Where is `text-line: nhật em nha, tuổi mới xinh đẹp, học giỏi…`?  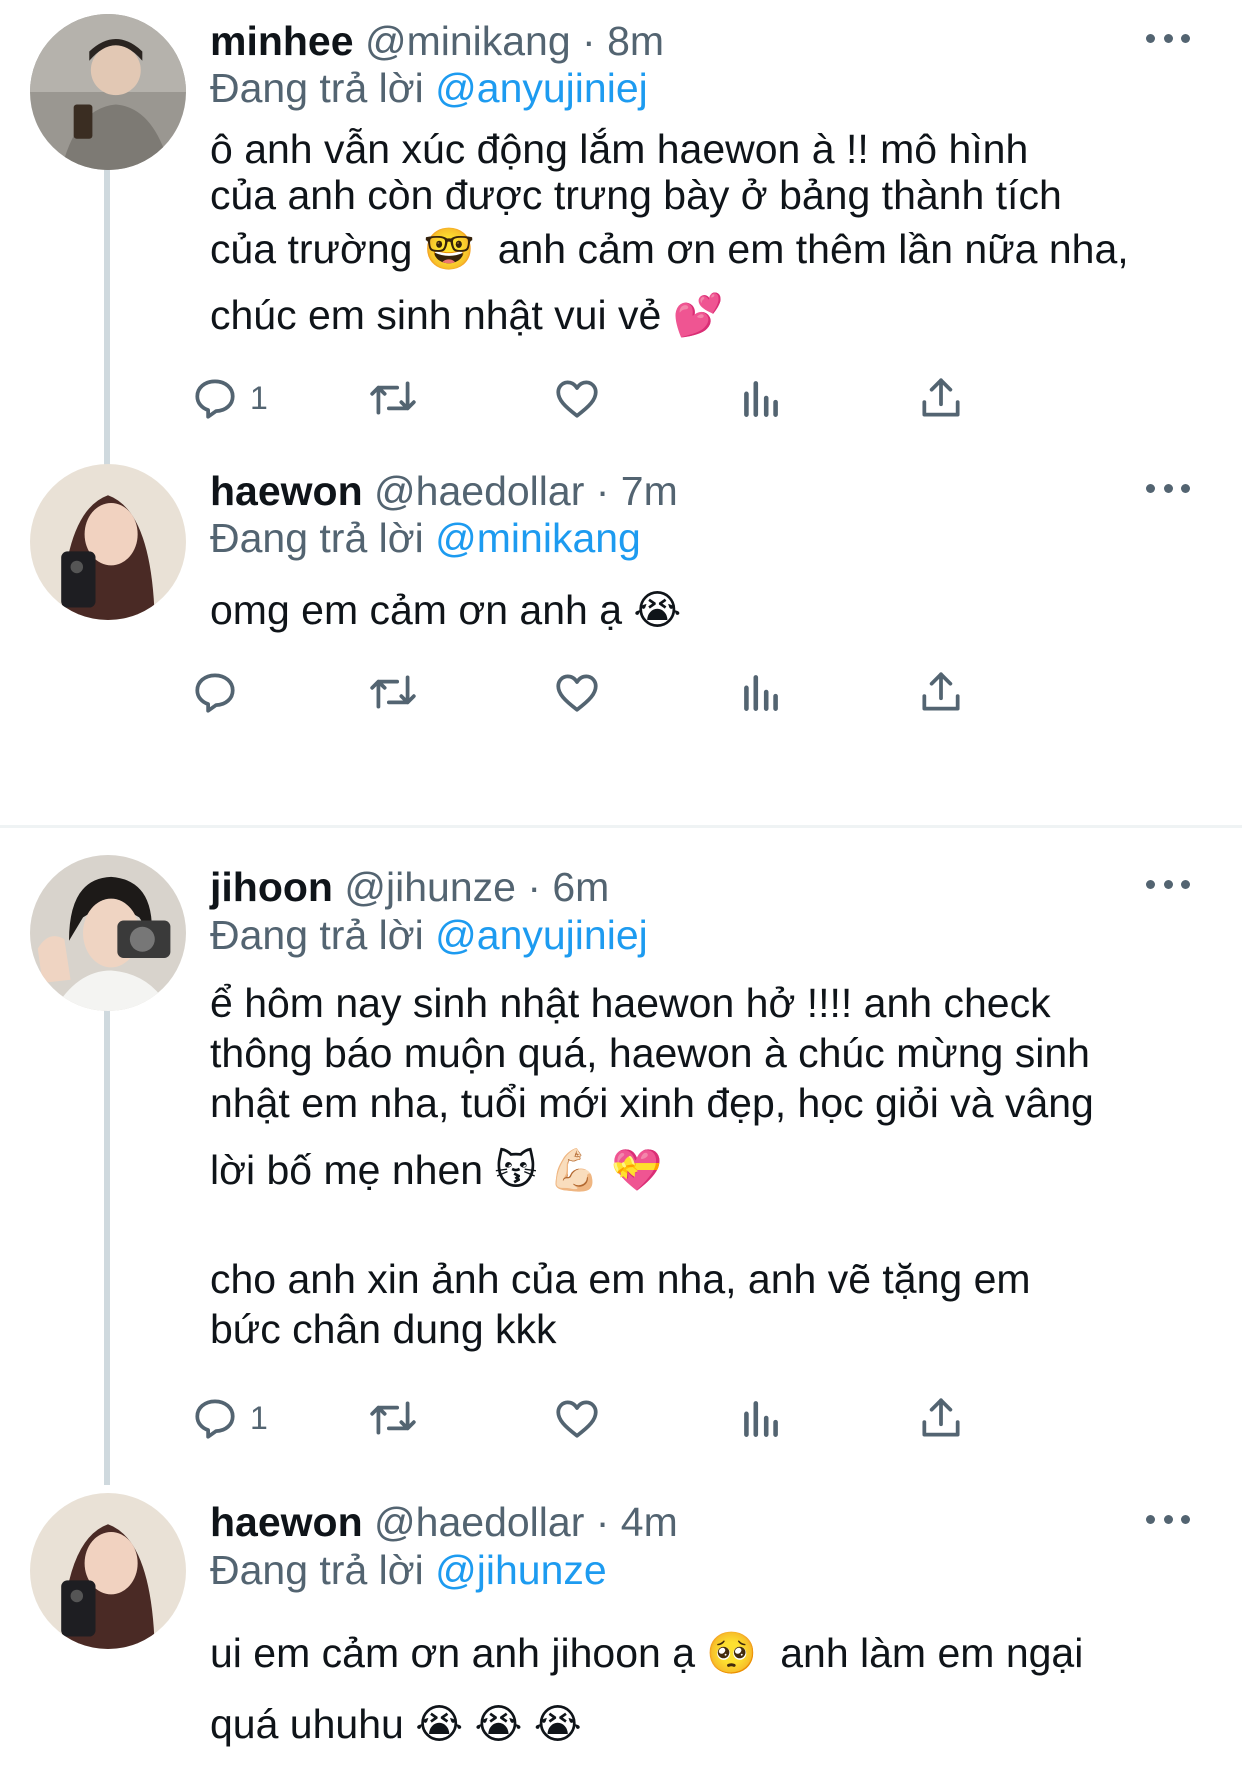
text-line: nhật em nha, tuổi mới xinh đẹp, học giỏi… is located at coordinates (652, 1103).